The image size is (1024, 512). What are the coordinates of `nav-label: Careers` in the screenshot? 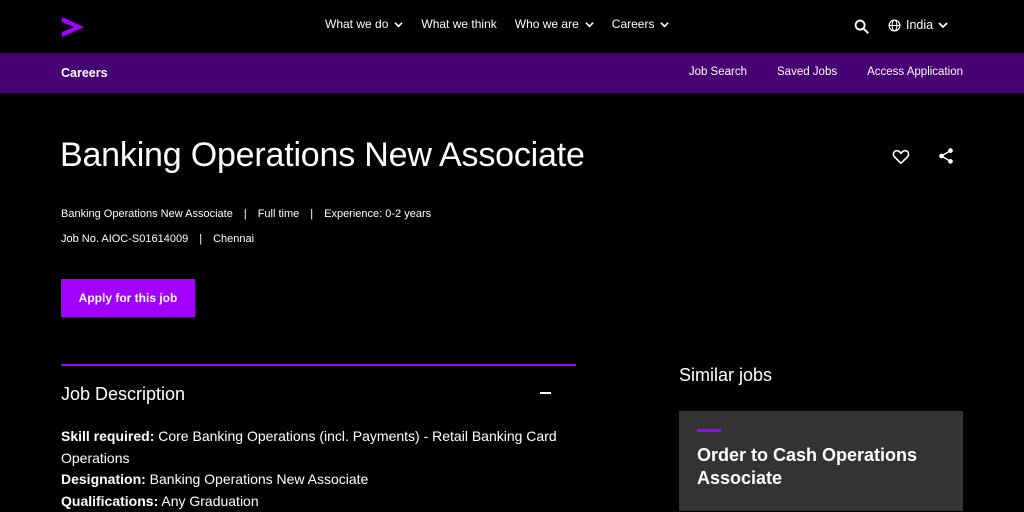 It's located at (633, 24).